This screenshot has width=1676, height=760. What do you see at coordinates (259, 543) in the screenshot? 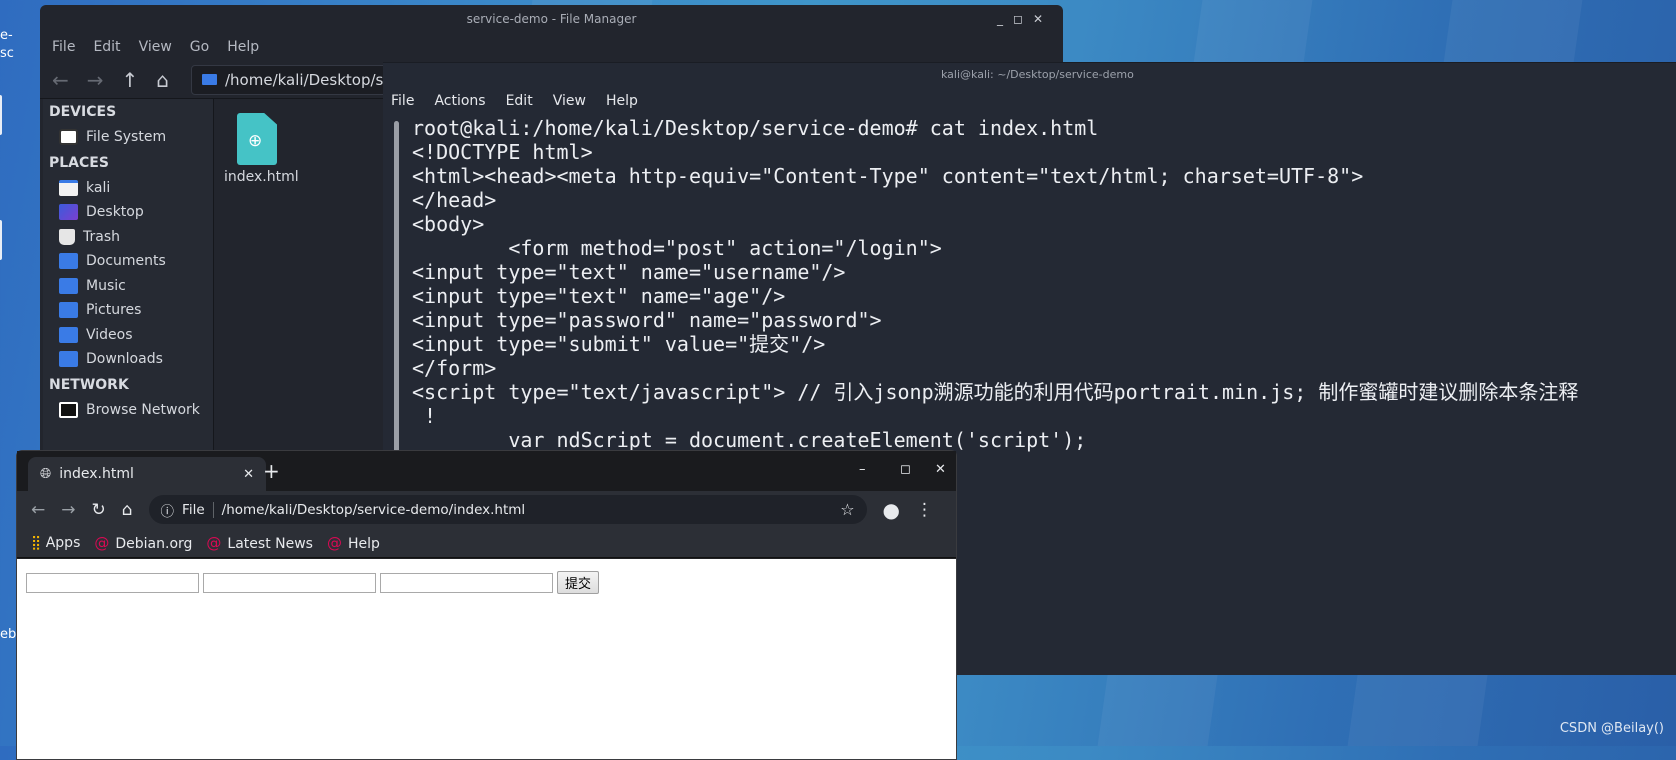
I see `bookmark-latest-news: @ Latest News` at bounding box center [259, 543].